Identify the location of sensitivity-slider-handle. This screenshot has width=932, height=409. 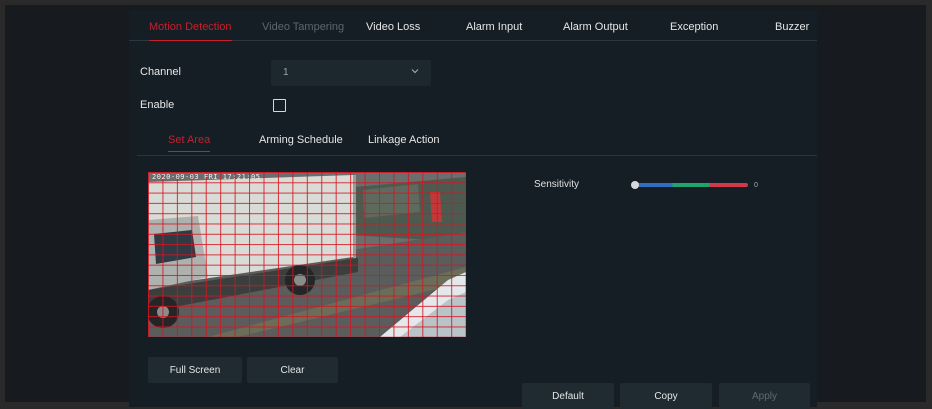
(635, 185).